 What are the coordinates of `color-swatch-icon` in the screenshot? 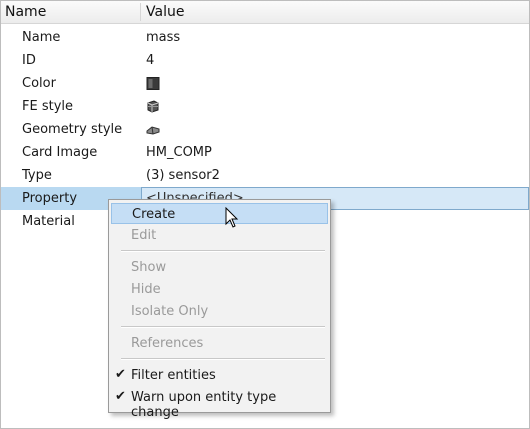 It's located at (153, 83).